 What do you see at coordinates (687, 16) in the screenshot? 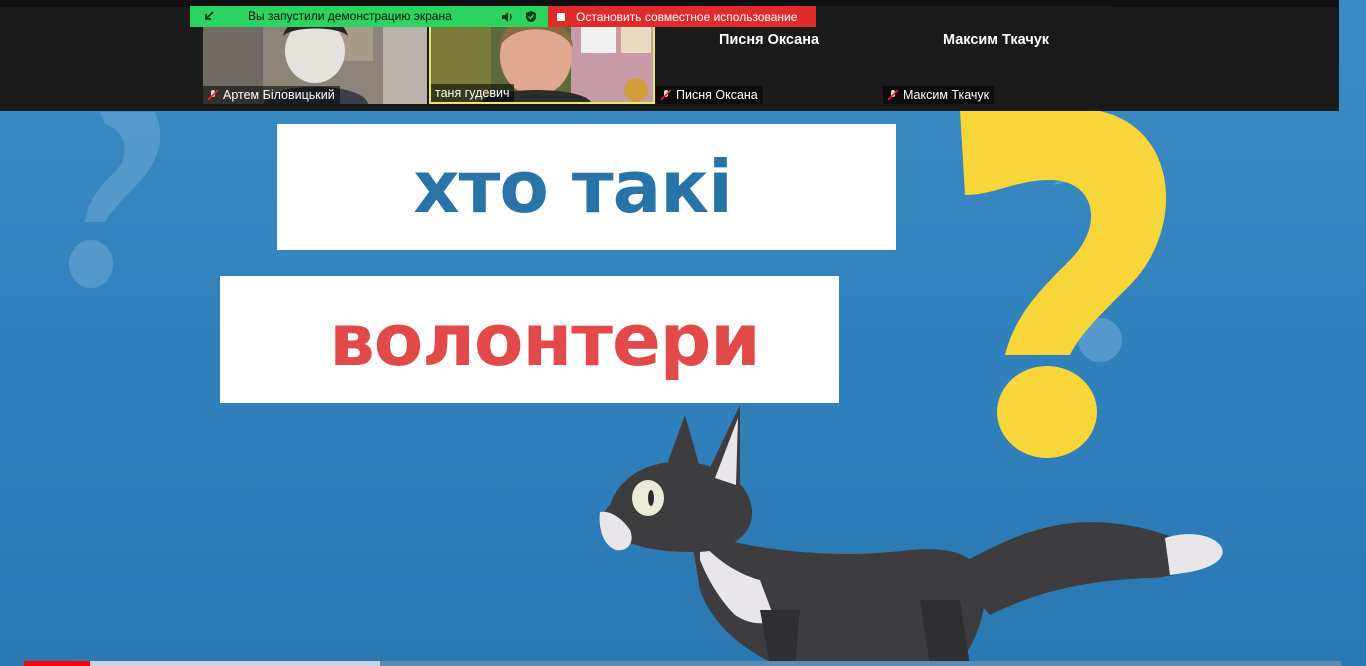
I see `stop-share-text: Остановить совместное использование` at bounding box center [687, 16].